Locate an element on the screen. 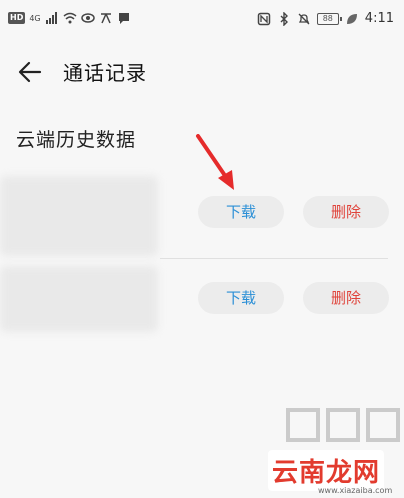  record-divider is located at coordinates (274, 258).